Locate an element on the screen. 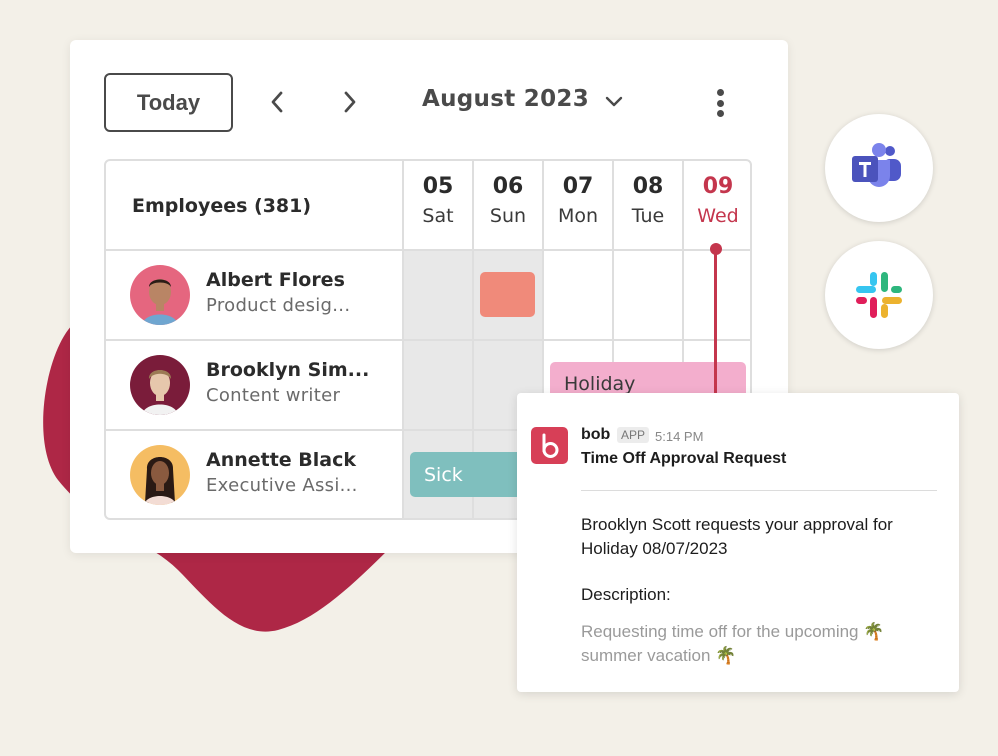 The image size is (998, 756). description-label: Description: is located at coordinates (626, 594).